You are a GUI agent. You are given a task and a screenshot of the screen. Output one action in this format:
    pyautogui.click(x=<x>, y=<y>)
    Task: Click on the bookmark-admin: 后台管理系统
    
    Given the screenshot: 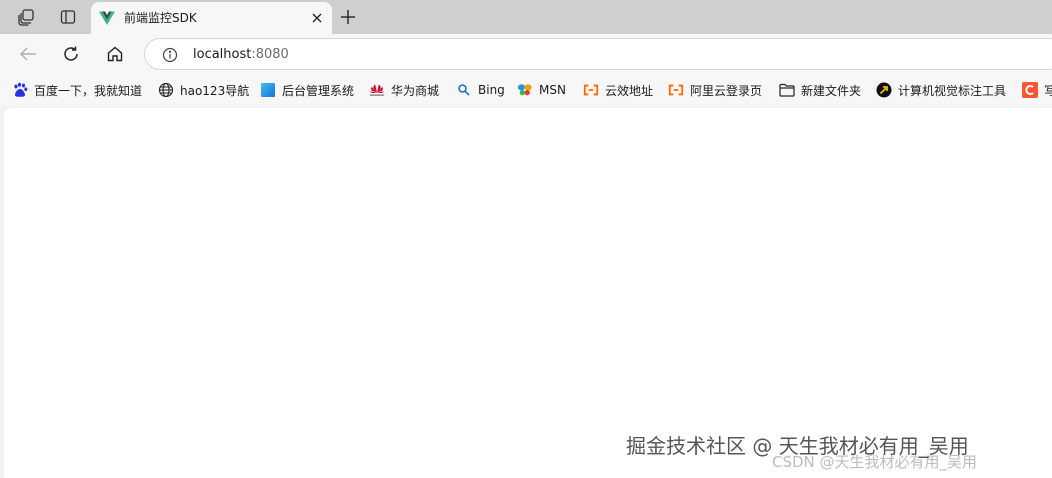 What is the action you would take?
    pyautogui.click(x=307, y=90)
    